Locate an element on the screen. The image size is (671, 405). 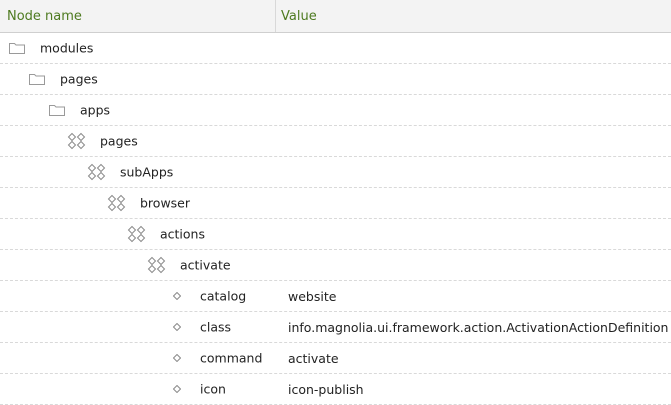
column-header-value: Value is located at coordinates (296, 16).